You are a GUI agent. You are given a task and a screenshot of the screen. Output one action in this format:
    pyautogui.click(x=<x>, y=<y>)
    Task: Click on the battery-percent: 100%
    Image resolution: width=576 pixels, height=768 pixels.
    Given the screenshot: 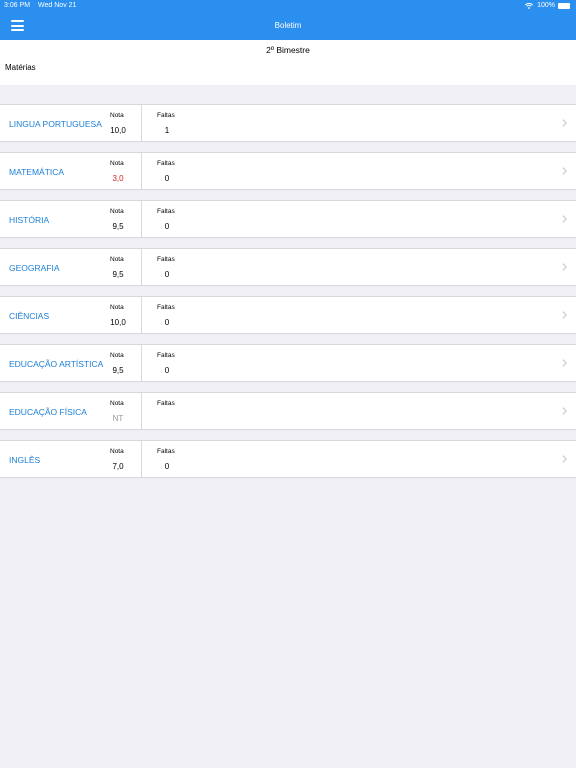 What is the action you would take?
    pyautogui.click(x=546, y=5)
    